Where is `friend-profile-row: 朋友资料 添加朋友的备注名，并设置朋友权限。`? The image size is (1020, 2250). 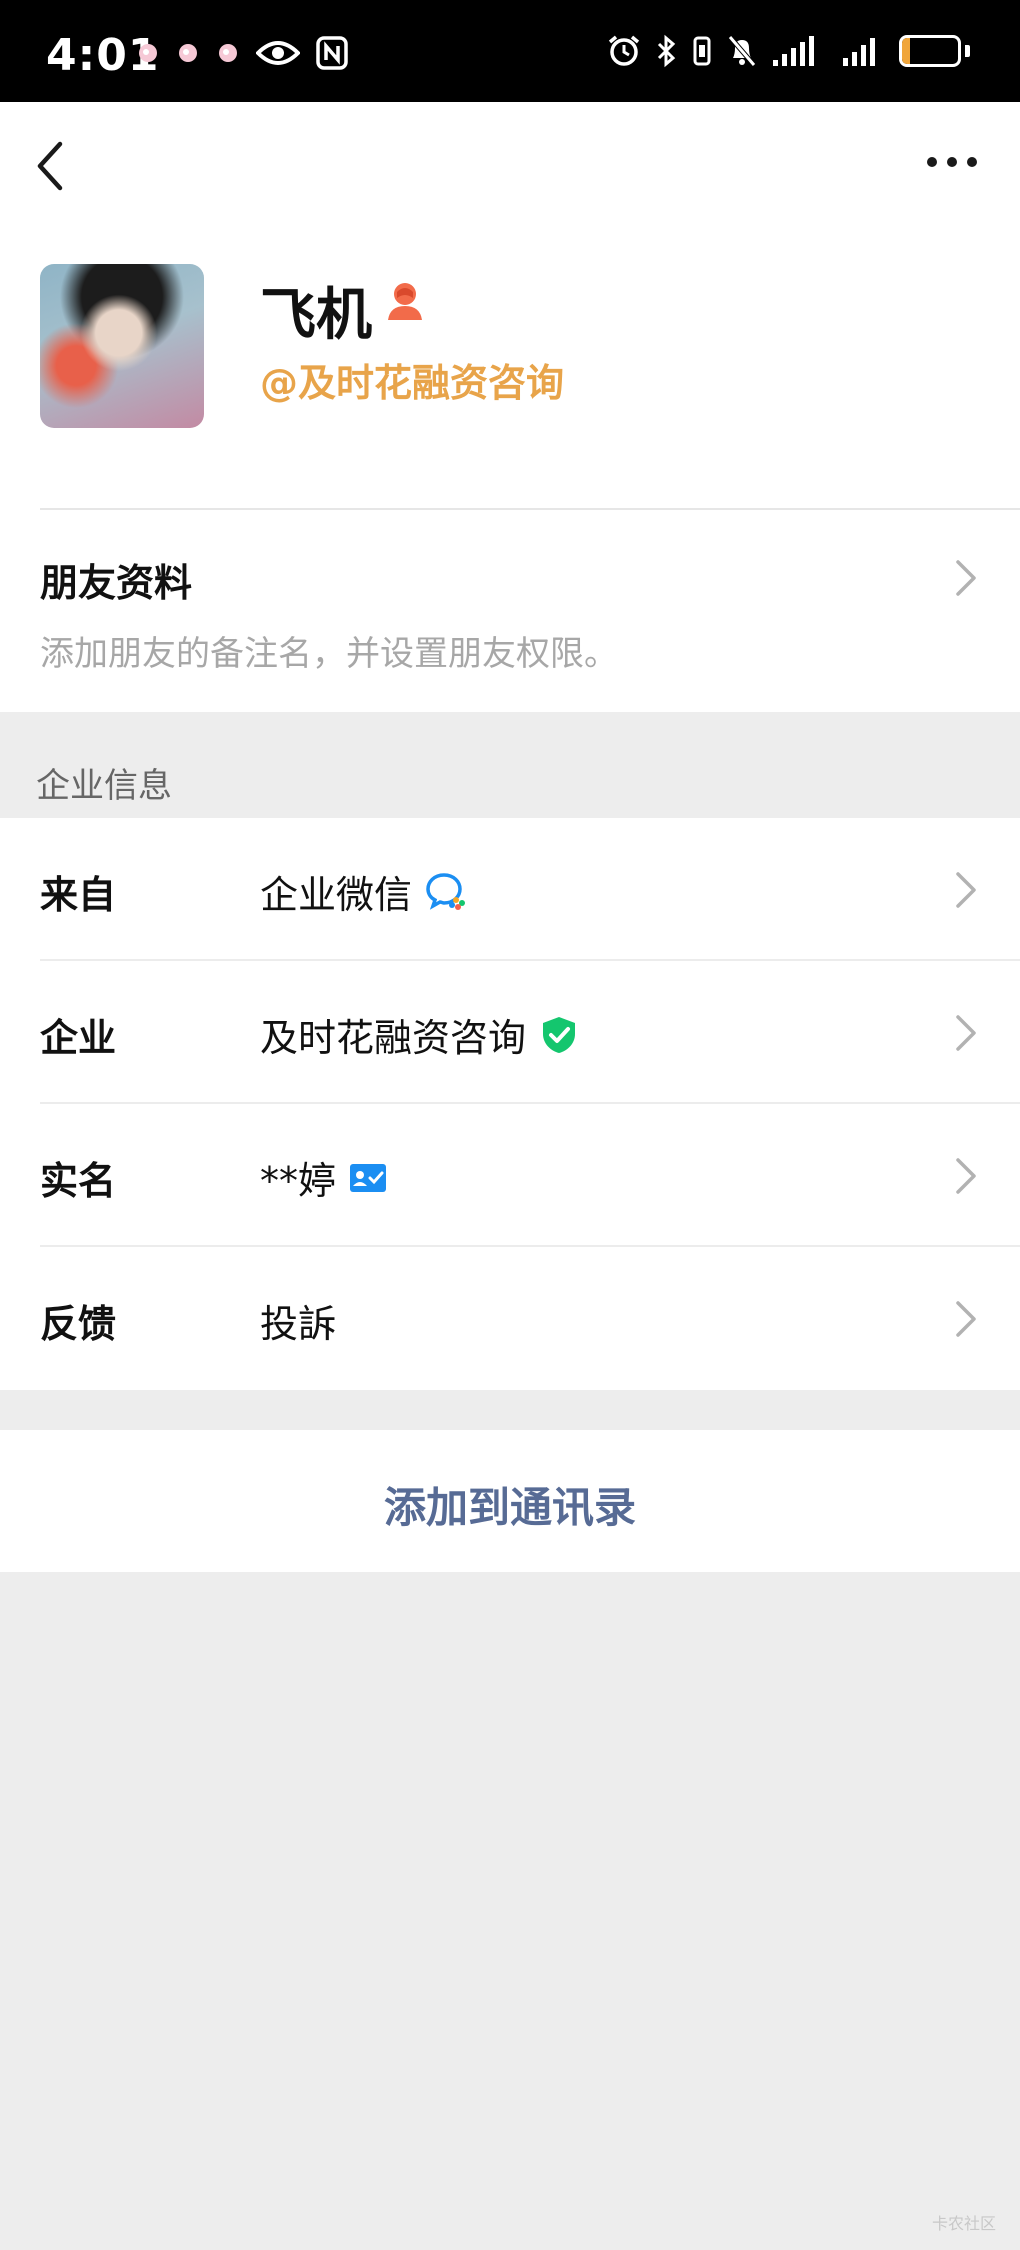 friend-profile-row: 朋友资料 添加朋友的备注名，并设置朋友权限。 is located at coordinates (510, 610).